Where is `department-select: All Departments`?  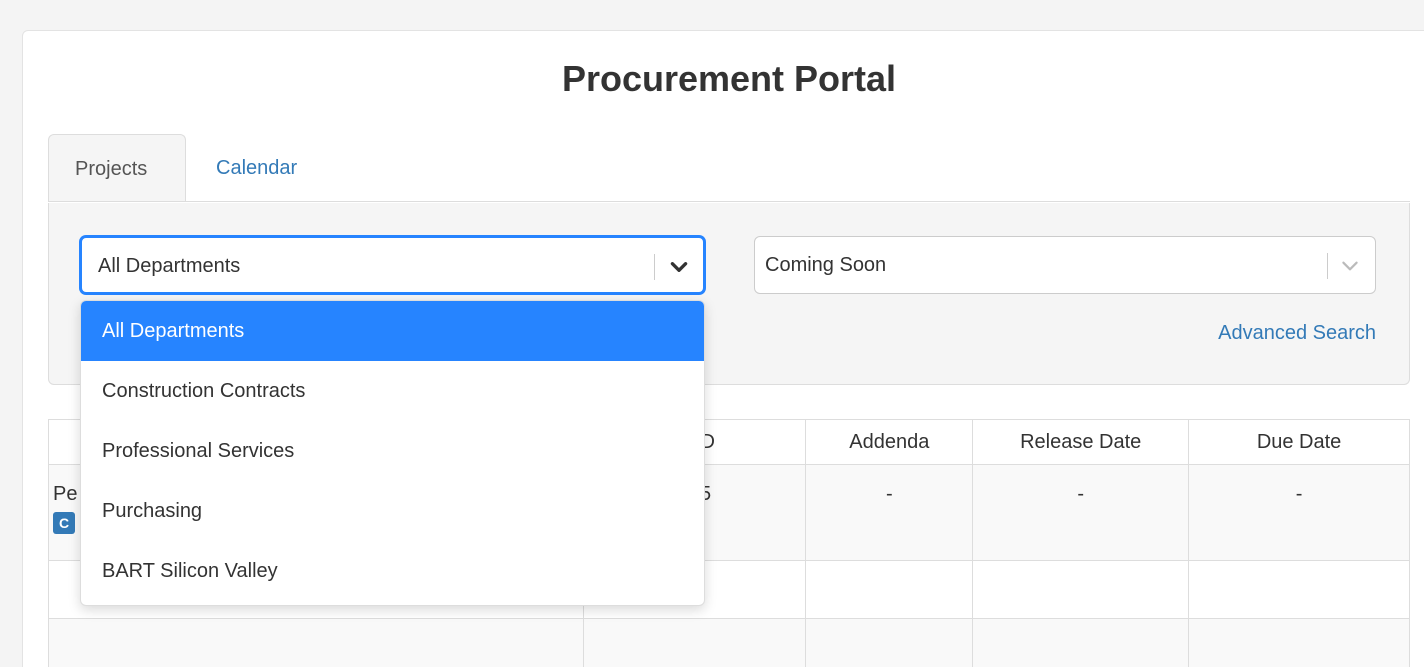 department-select: All Departments is located at coordinates (392, 265).